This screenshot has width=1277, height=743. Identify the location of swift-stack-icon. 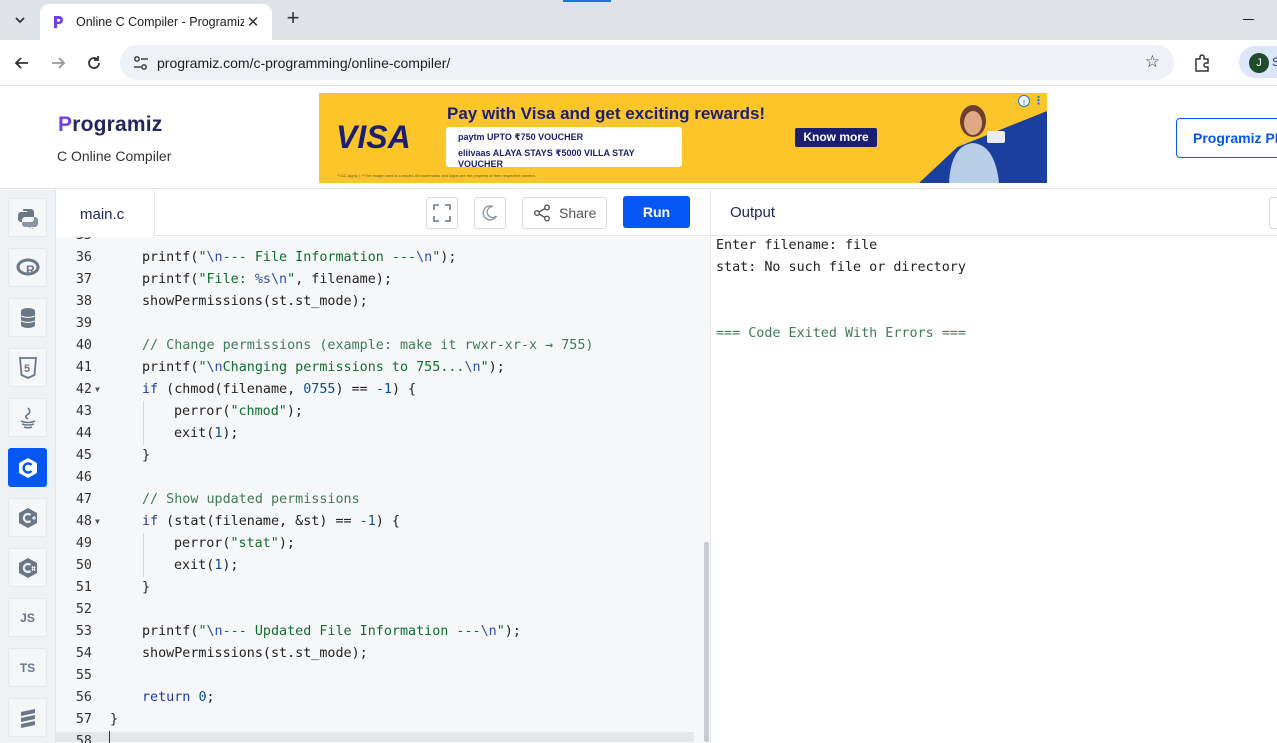
(27, 718).